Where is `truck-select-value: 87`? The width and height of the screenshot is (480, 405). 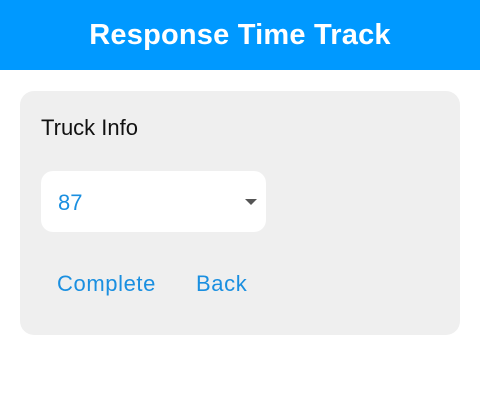 truck-select-value: 87 is located at coordinates (70, 202).